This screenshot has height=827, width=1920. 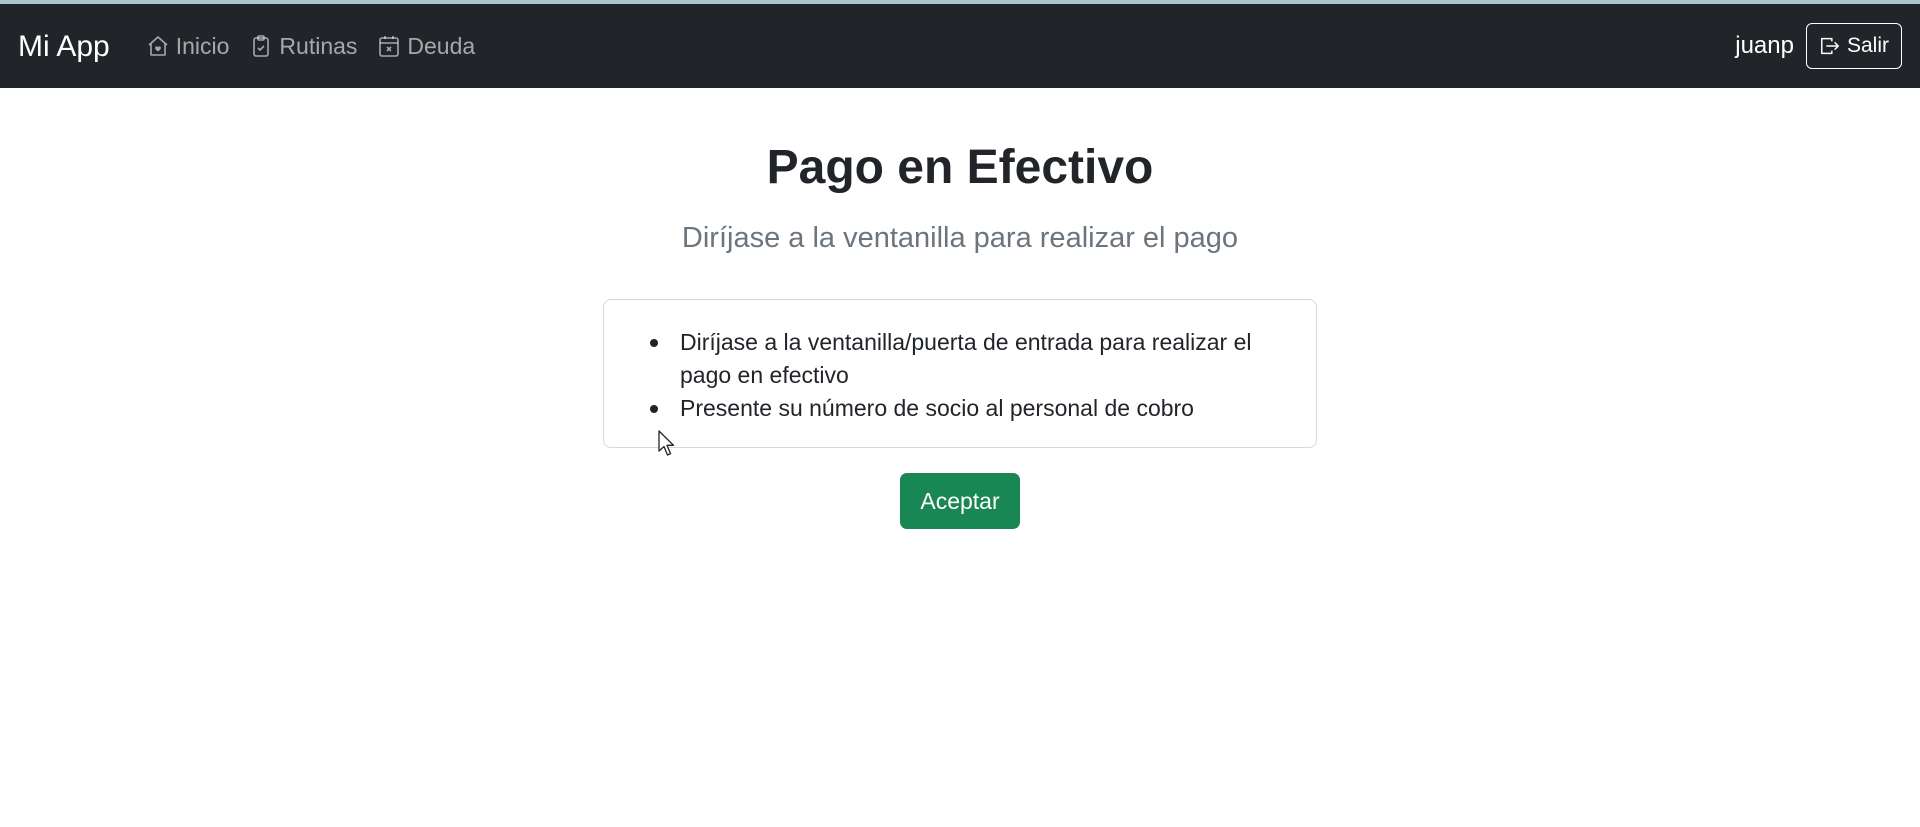 I want to click on mouse-cursor-icon, so click(x=666, y=443).